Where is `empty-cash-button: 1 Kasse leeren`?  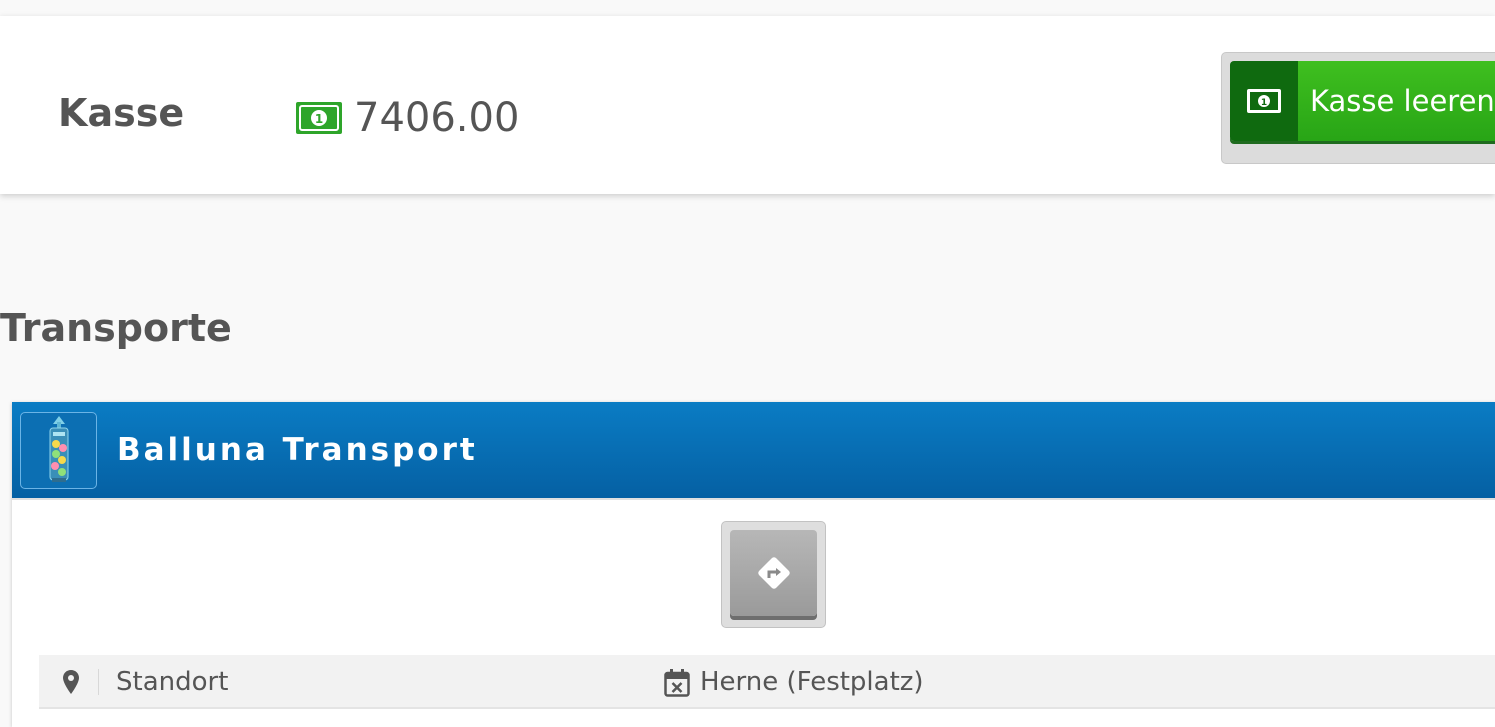 empty-cash-button: 1 Kasse leeren is located at coordinates (1362, 101).